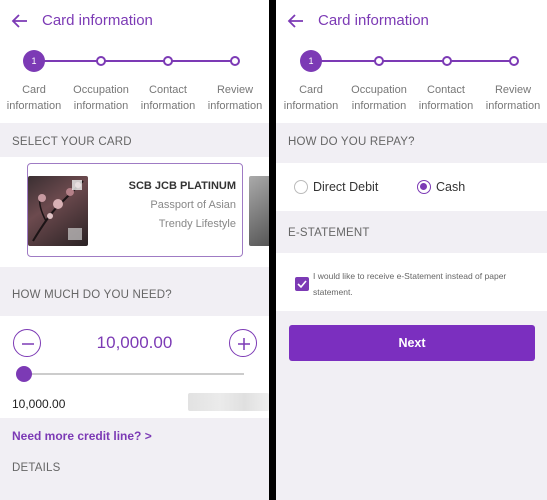 This screenshot has width=547, height=500. Describe the element at coordinates (259, 211) in the screenshot. I see `next-card-preview` at that location.